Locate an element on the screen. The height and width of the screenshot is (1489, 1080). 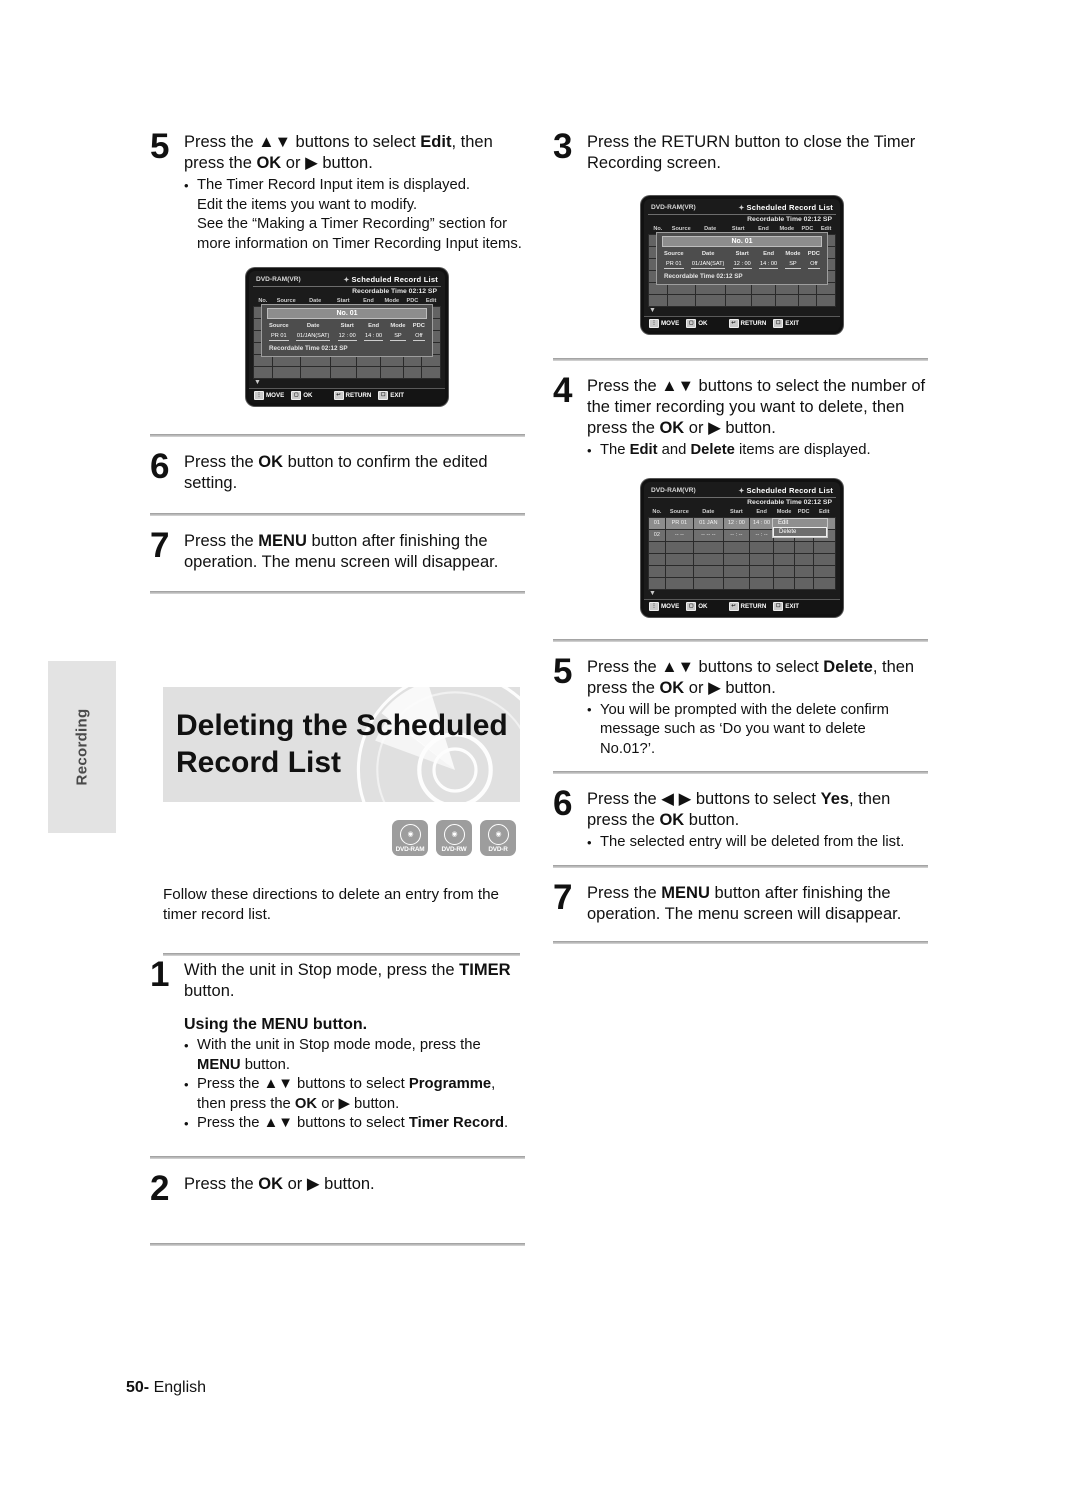
list-item: The Edit and Delete items are displayed. is located at coordinates (757, 451).